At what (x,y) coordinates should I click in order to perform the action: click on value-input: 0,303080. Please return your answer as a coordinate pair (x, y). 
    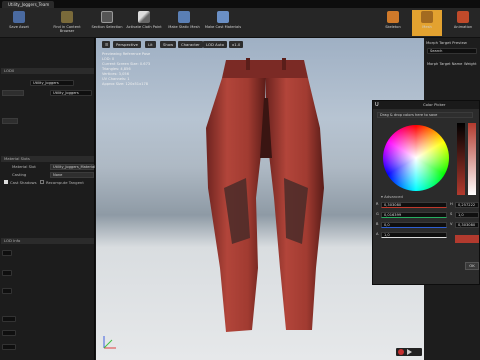
    Looking at the image, I should click on (467, 225).